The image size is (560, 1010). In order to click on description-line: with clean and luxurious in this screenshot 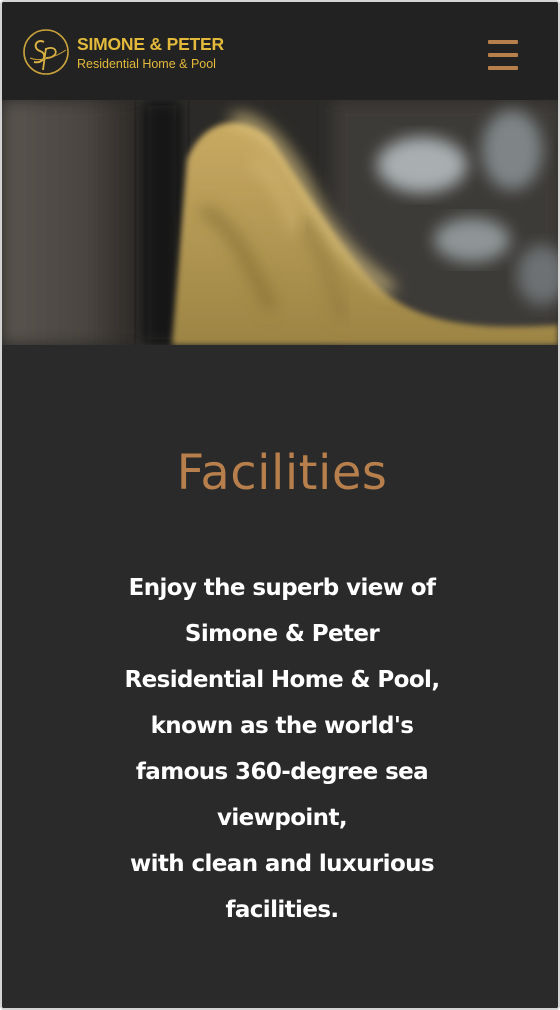, I will do `click(282, 864)`.